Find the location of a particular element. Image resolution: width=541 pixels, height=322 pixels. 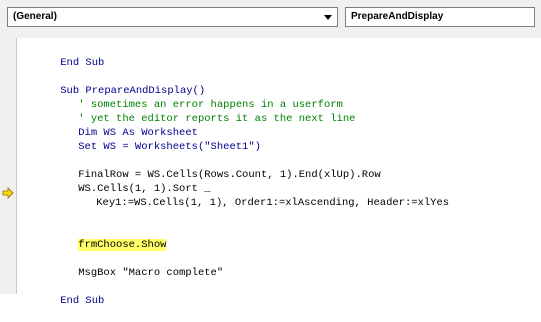

code-window-toolbar: (General) PrepareAndDisplay is located at coordinates (270, 19).